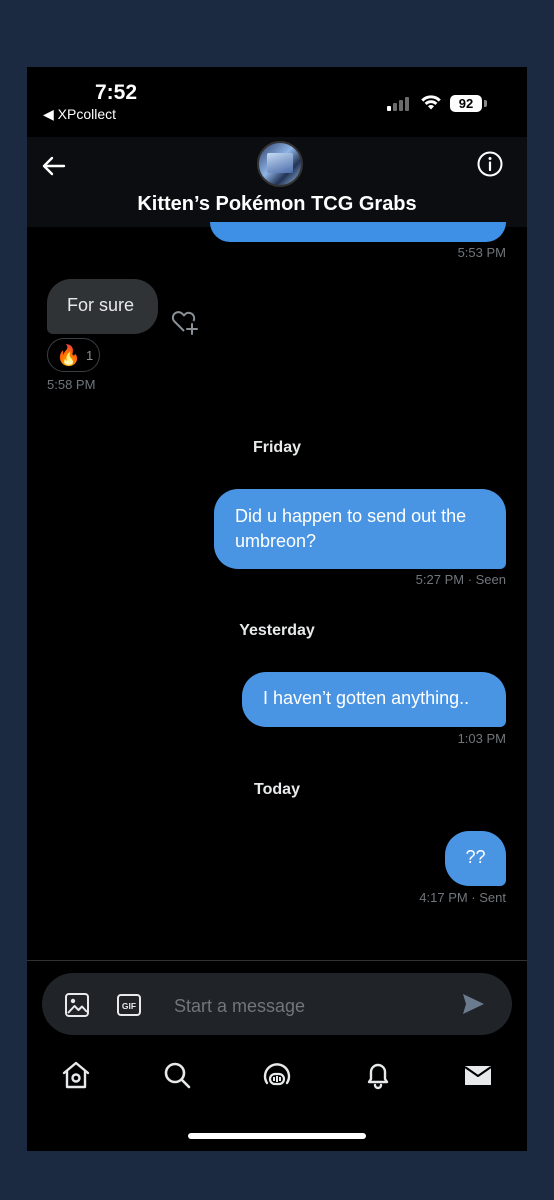  Describe the element at coordinates (466, 103) in the screenshot. I see `battery-indicator: 92` at that location.